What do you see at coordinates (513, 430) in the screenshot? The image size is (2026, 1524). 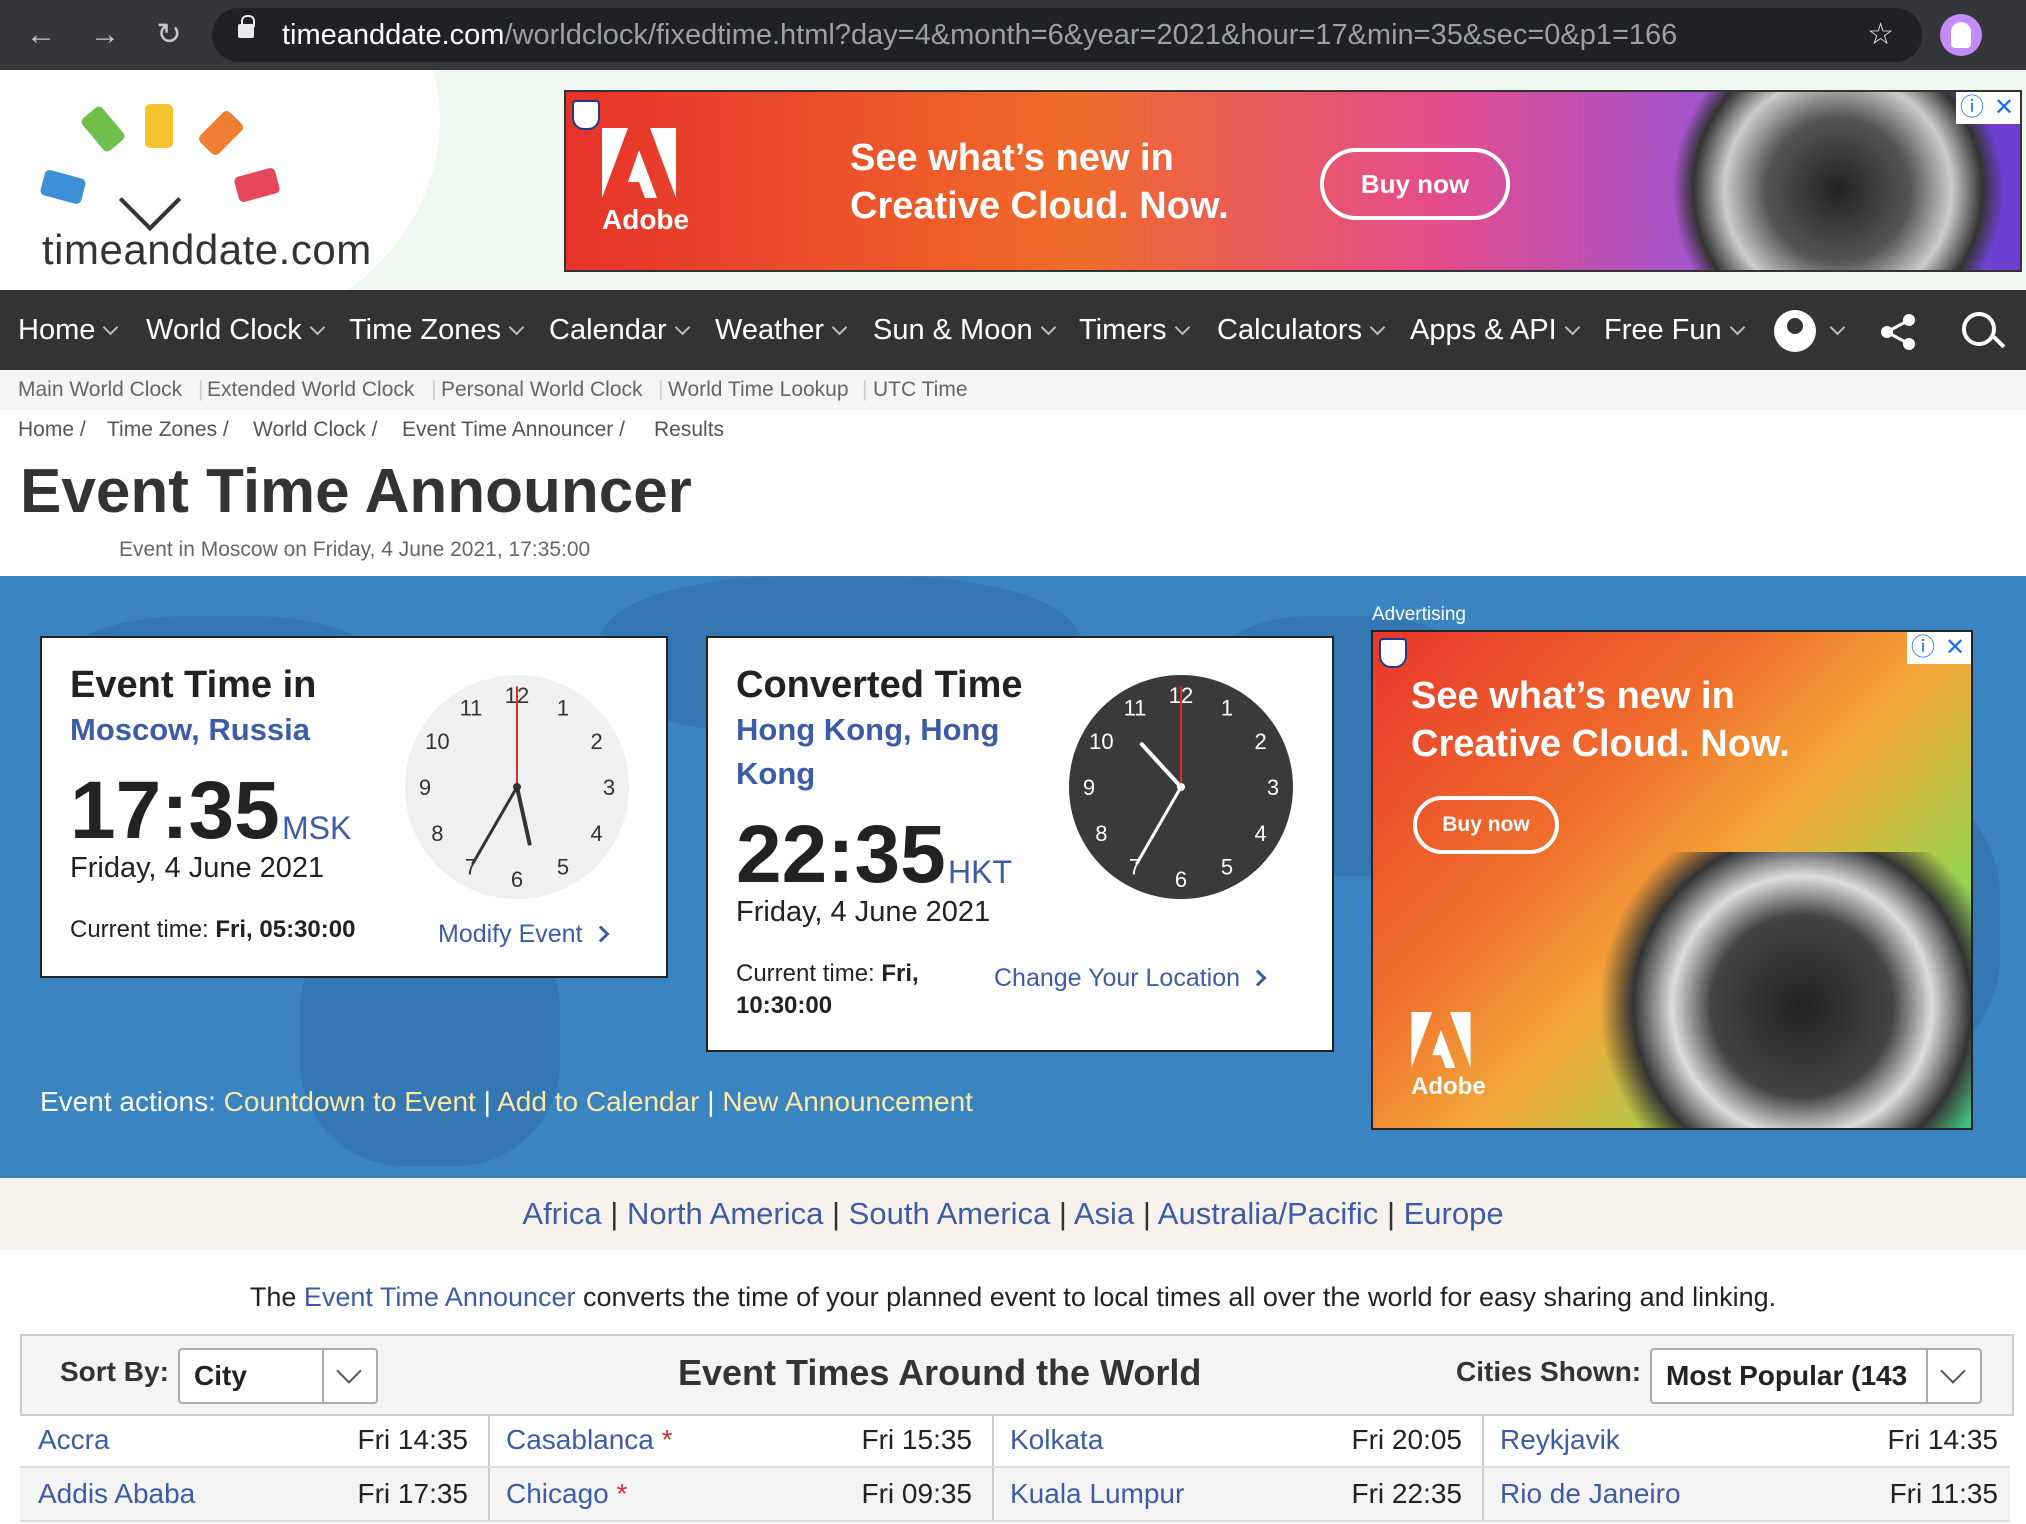 I see `breadcrumb-event-time-announcer: Event Time Announcer /` at bounding box center [513, 430].